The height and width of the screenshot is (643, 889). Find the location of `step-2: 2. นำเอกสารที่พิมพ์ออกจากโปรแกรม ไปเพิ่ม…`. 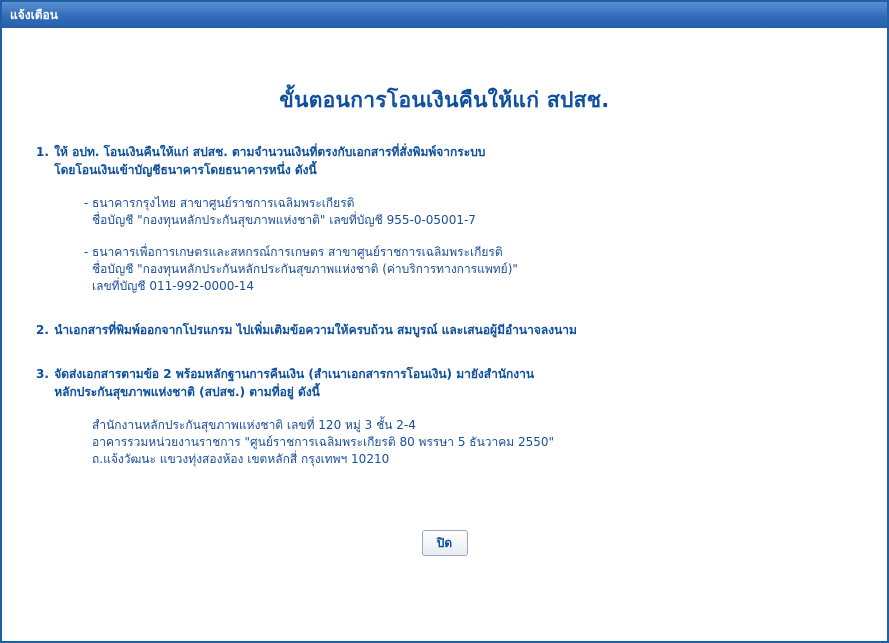

step-2: 2. นำเอกสารที่พิมพ์ออกจากโปรแกรม ไปเพิ่ม… is located at coordinates (461, 330).